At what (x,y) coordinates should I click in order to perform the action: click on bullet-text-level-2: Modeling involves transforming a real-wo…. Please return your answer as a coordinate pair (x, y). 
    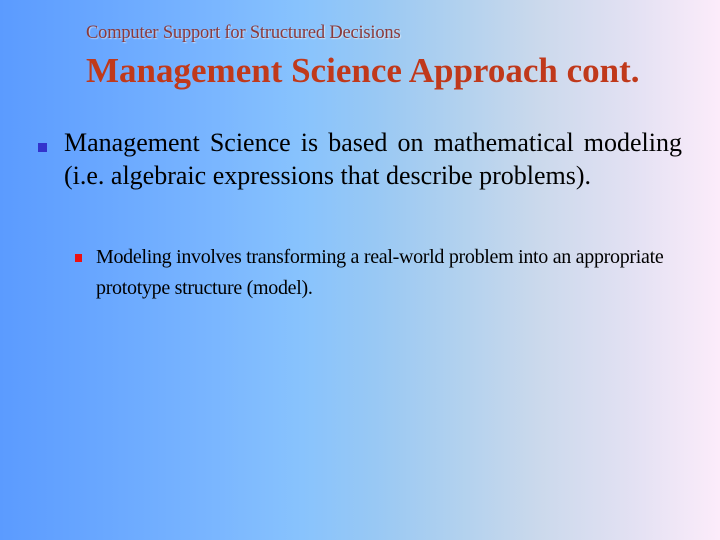
    Looking at the image, I should click on (380, 272).